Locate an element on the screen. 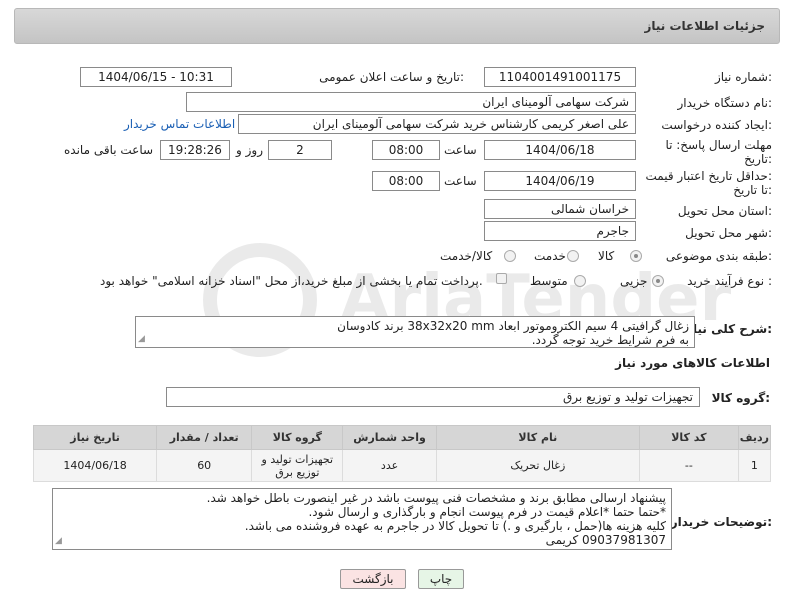 Image resolution: width=788 pixels, height=606 pixels. buyer-org-label: نام دستگاه خریدار: is located at coordinates (725, 103).